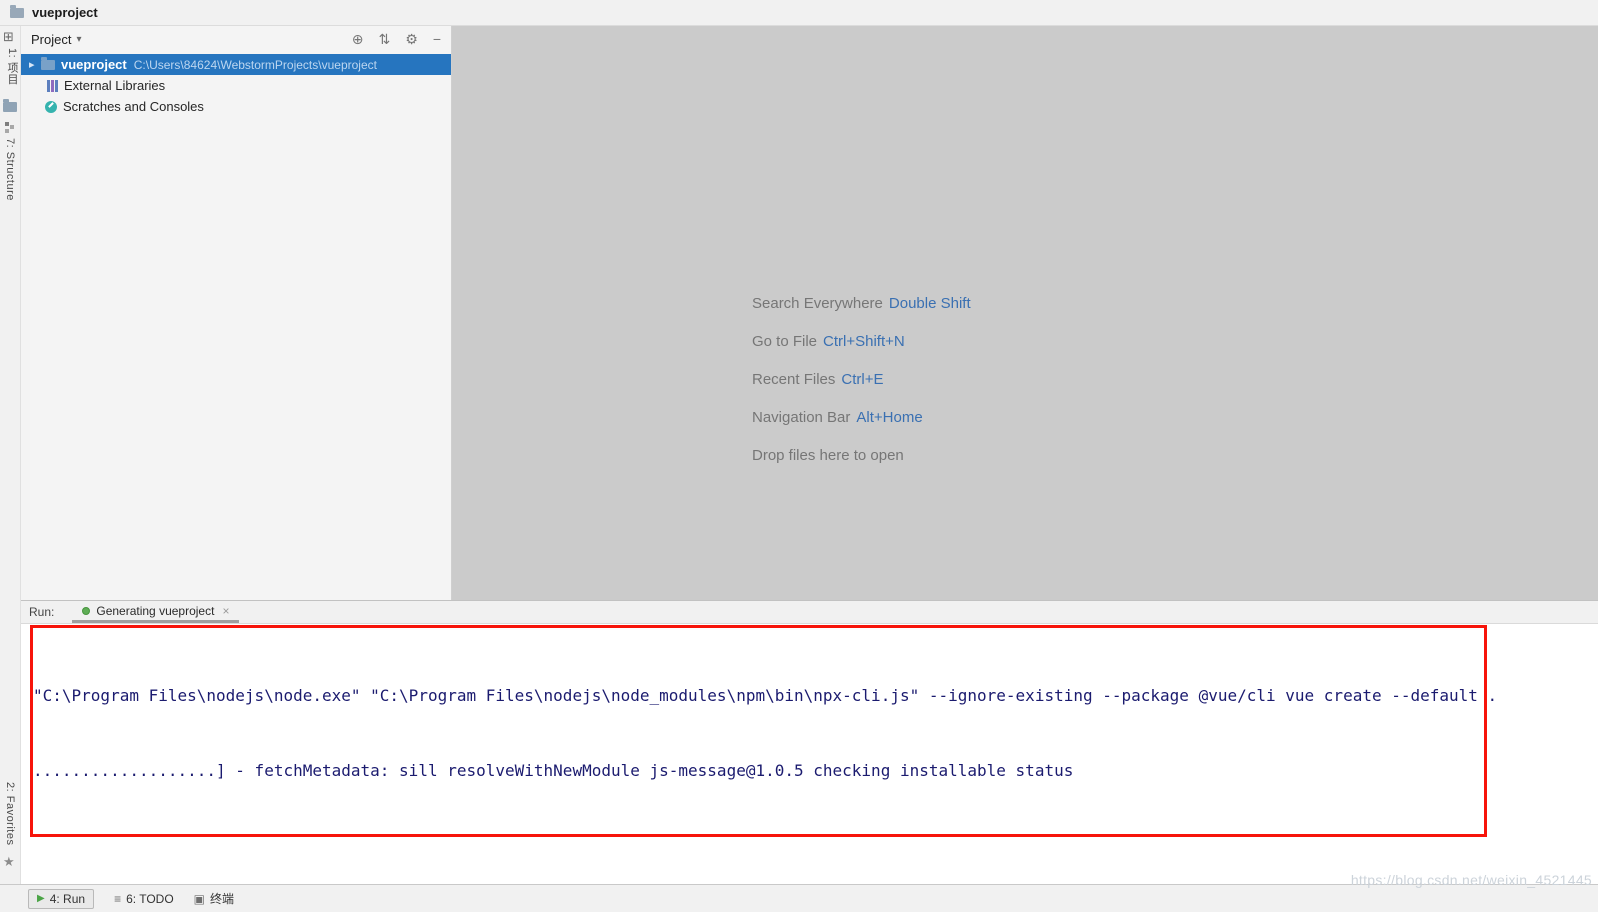 This screenshot has width=1598, height=912. What do you see at coordinates (225, 611) in the screenshot?
I see `close-tab-icon: ×` at bounding box center [225, 611].